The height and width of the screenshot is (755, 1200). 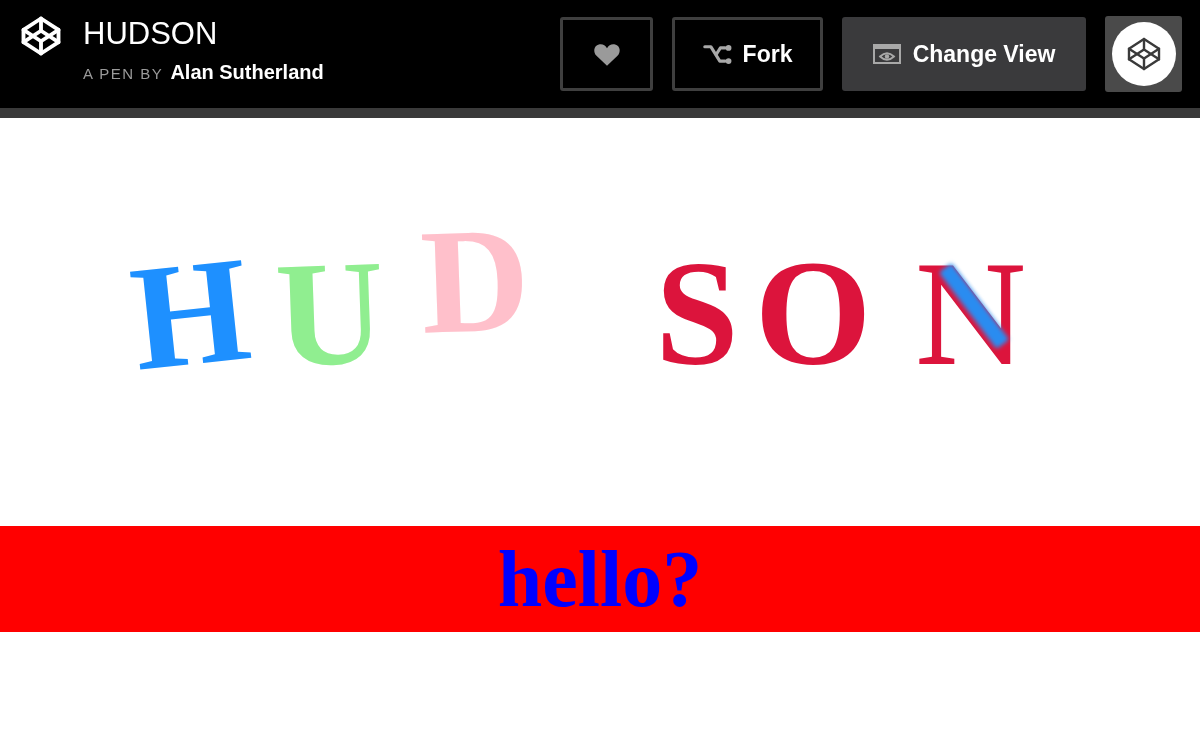 What do you see at coordinates (475, 280) in the screenshot?
I see `title-letter: D` at bounding box center [475, 280].